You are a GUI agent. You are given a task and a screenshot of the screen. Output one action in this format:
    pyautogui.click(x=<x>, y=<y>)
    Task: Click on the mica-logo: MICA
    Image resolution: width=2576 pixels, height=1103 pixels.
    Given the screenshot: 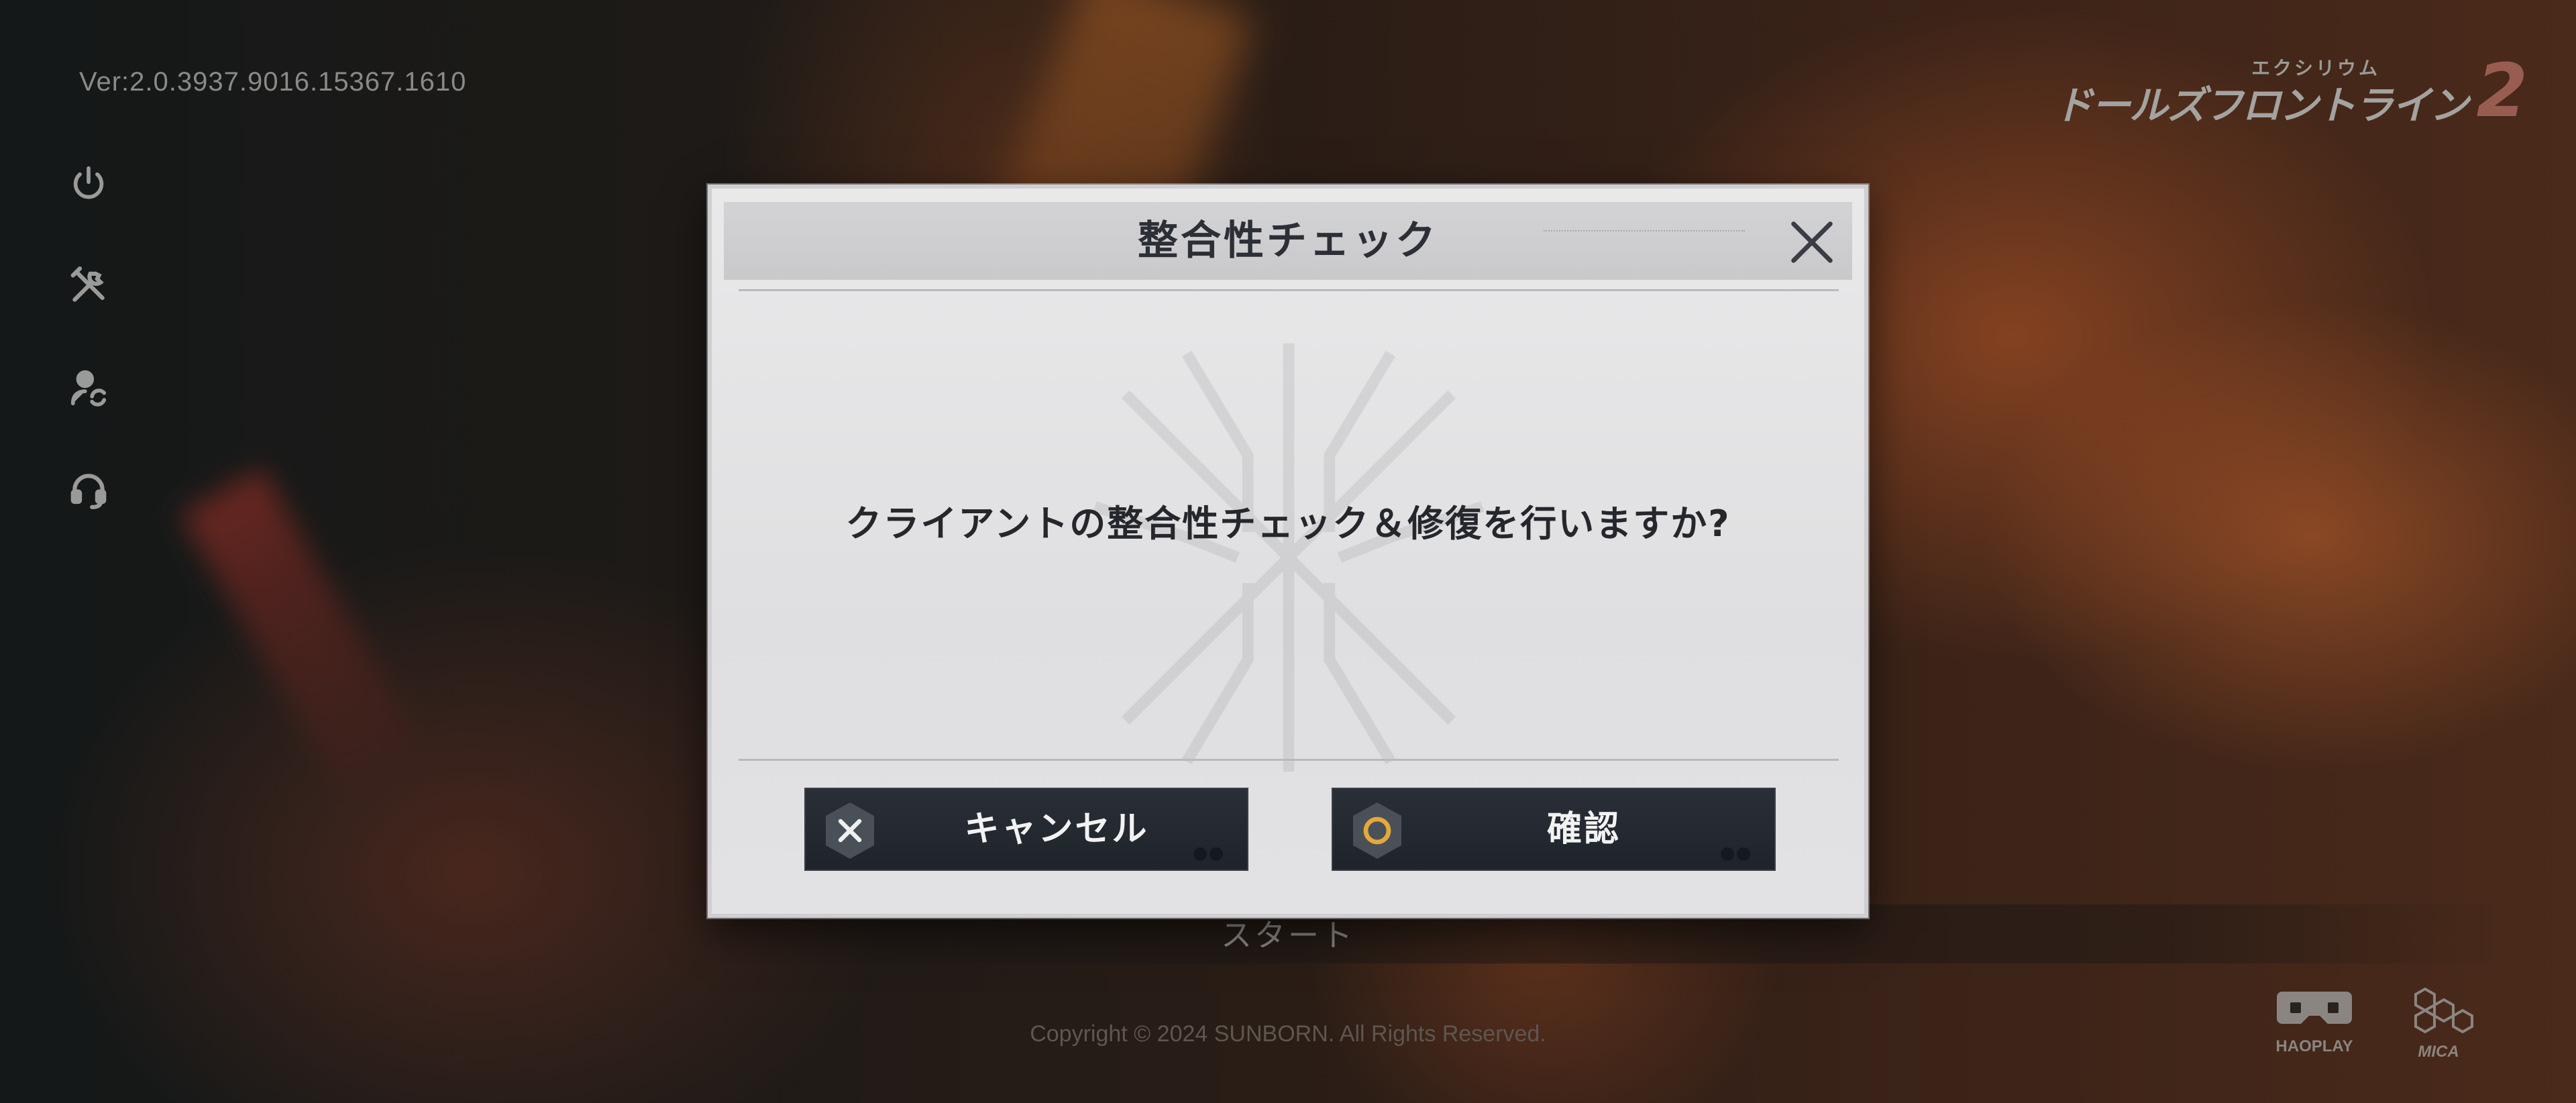 What is the action you would take?
    pyautogui.click(x=2438, y=1024)
    